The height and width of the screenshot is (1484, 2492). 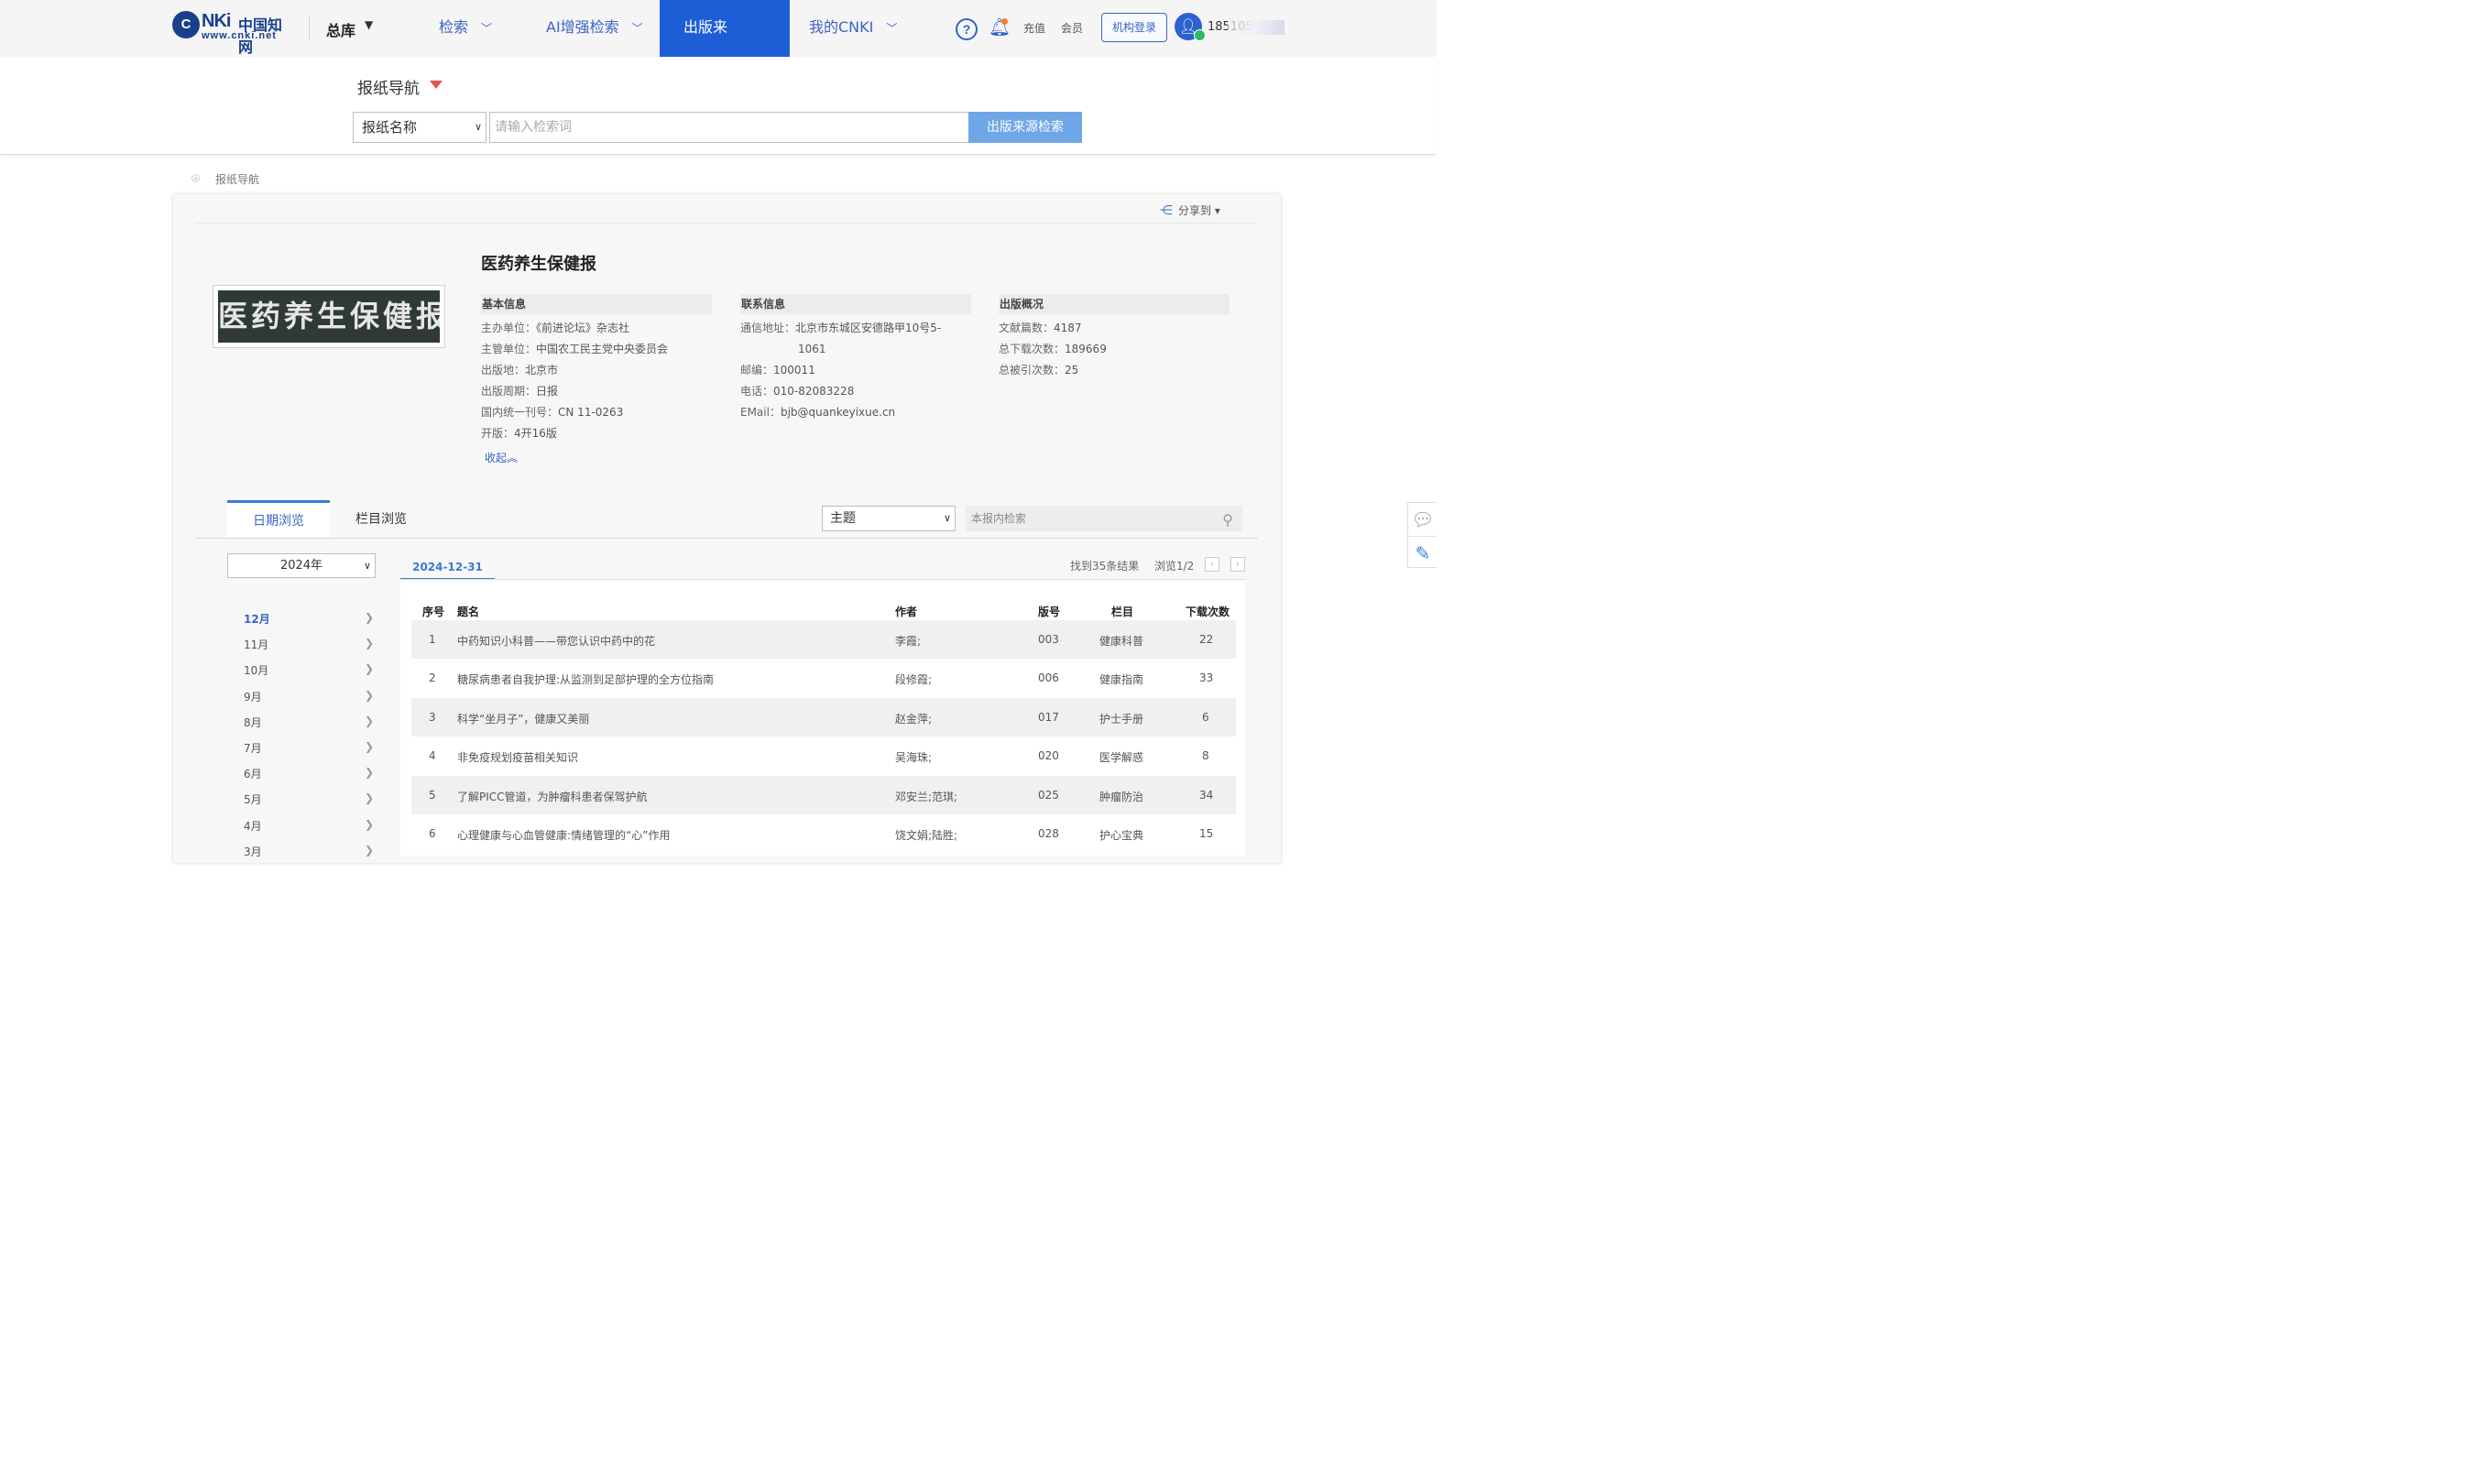 I want to click on share-icon: ⋲, so click(x=1166, y=211).